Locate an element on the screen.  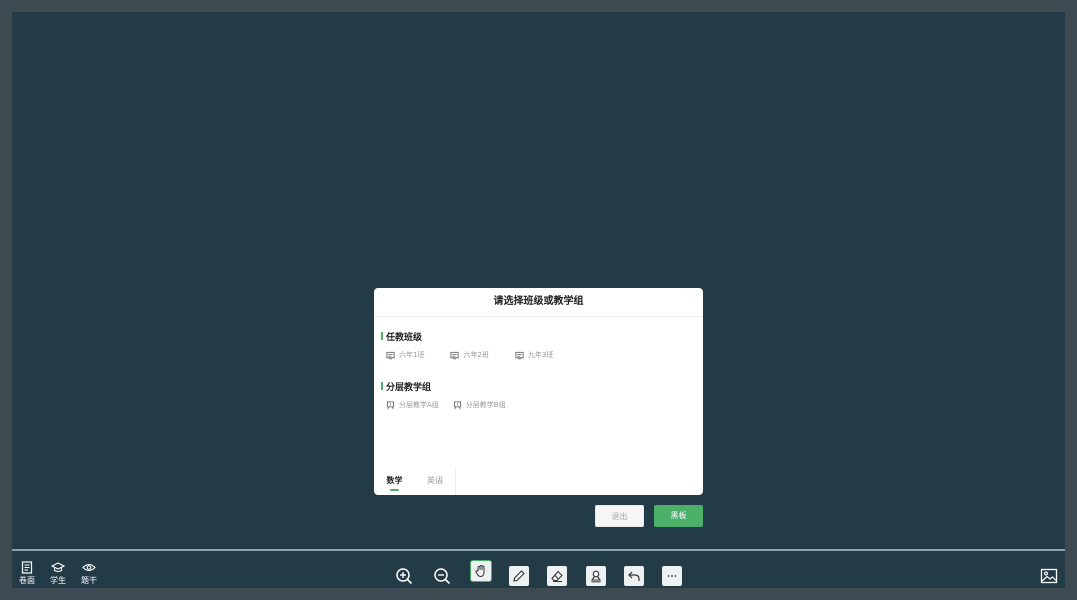
zoom-in-icon is located at coordinates (404, 576).